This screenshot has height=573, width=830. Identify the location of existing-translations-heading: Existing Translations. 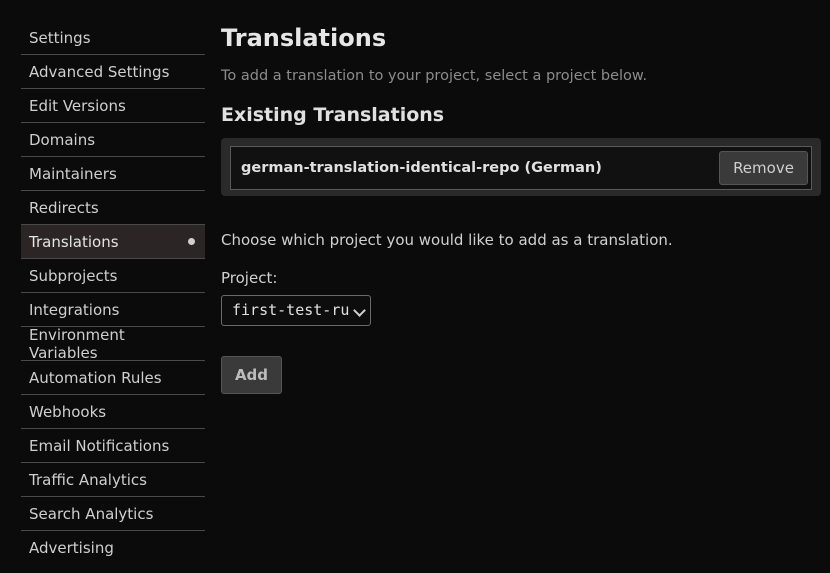
(333, 115).